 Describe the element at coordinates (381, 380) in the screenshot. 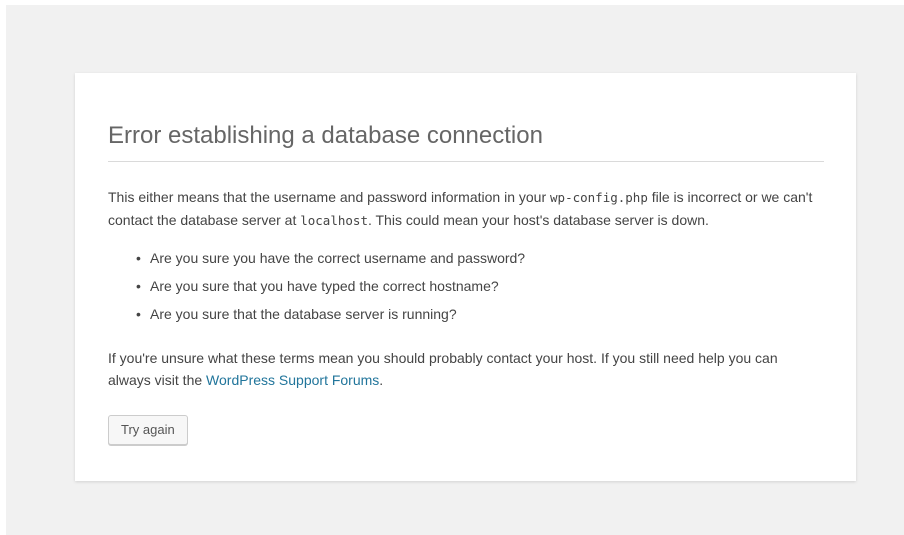

I see `help-text-2: .` at that location.